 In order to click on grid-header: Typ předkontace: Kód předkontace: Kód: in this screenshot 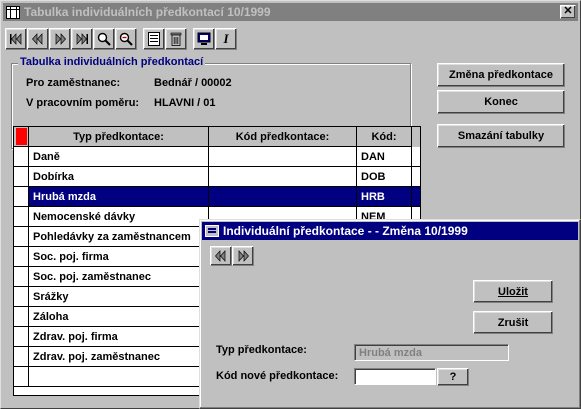, I will do `click(217, 137)`.